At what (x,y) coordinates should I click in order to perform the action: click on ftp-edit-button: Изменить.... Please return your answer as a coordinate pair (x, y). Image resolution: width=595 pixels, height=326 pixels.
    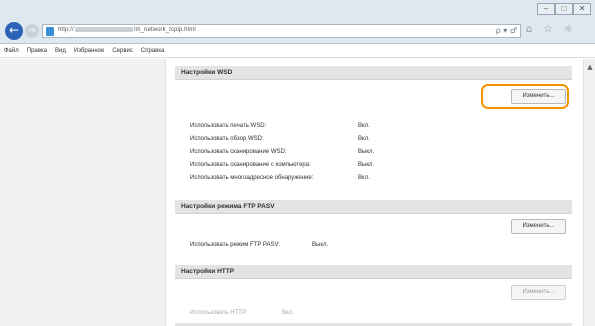
    Looking at the image, I should click on (538, 226).